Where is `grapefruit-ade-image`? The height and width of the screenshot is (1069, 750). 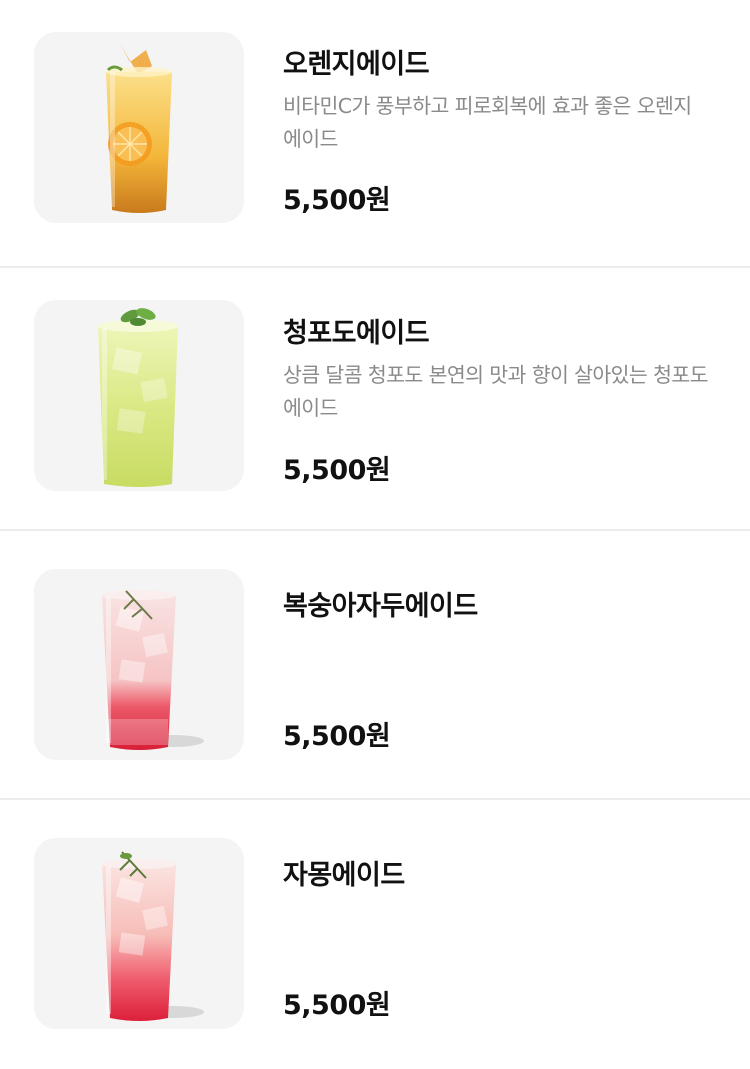
grapefruit-ade-image is located at coordinates (139, 933).